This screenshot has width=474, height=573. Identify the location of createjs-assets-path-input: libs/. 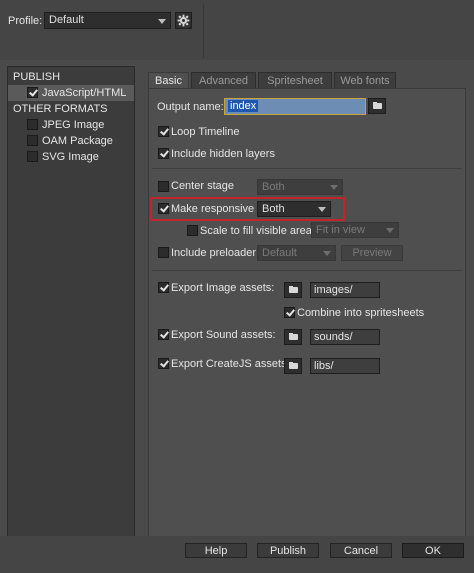
(345, 366).